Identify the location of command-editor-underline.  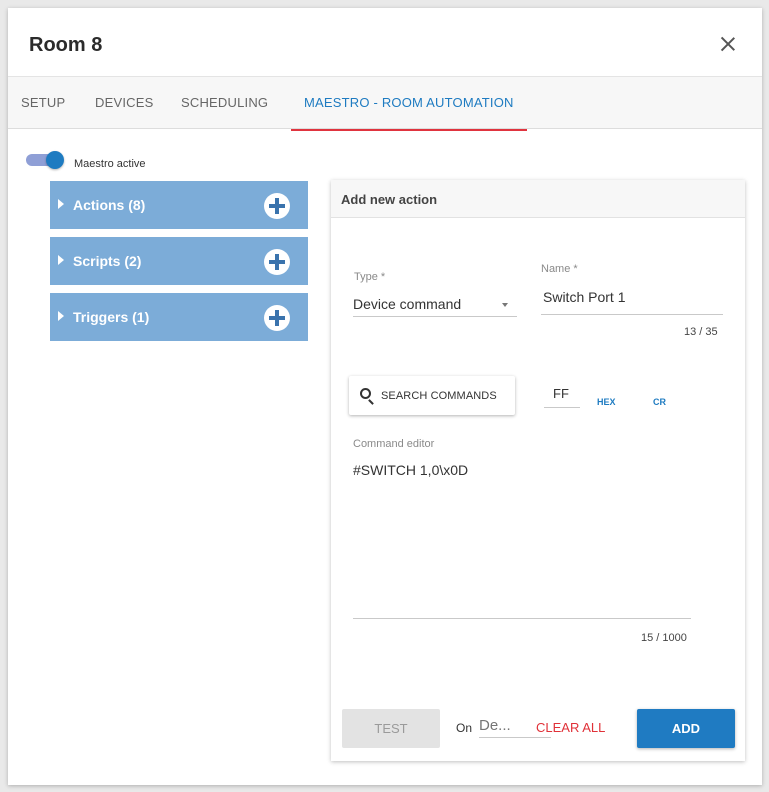
(522, 618).